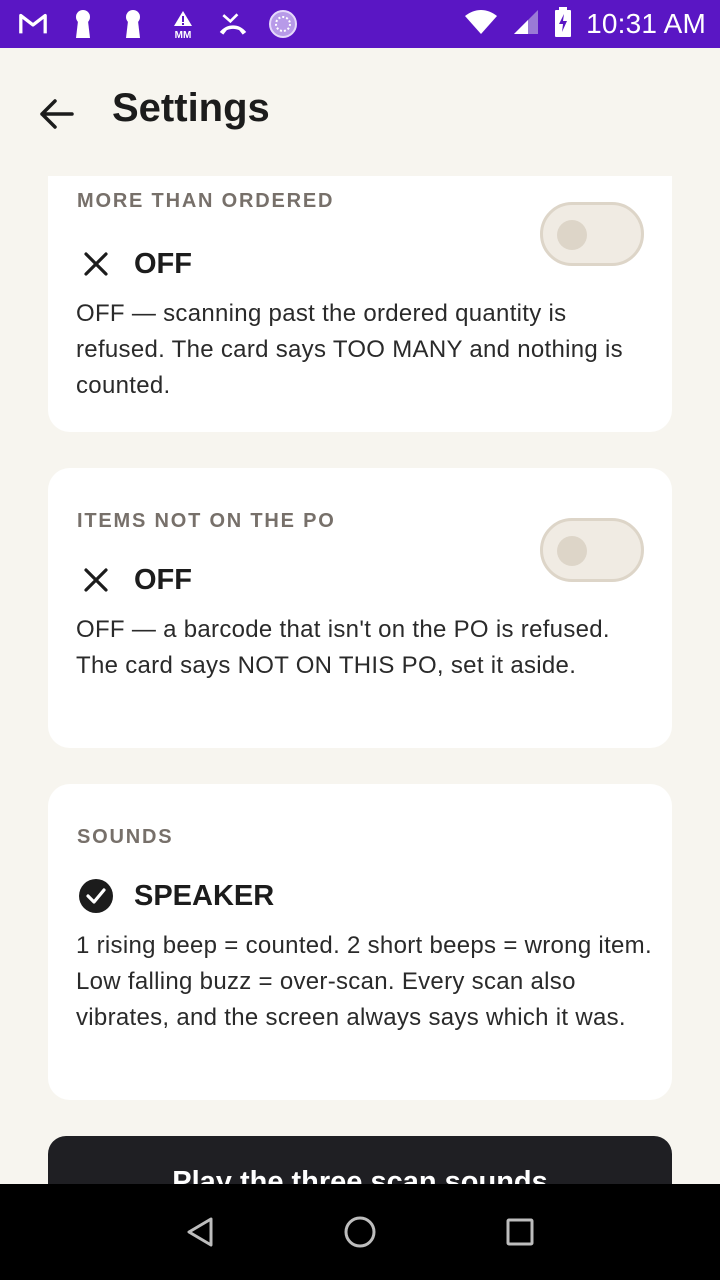 This screenshot has width=720, height=1280. What do you see at coordinates (563, 24) in the screenshot?
I see `battery-charging-icon` at bounding box center [563, 24].